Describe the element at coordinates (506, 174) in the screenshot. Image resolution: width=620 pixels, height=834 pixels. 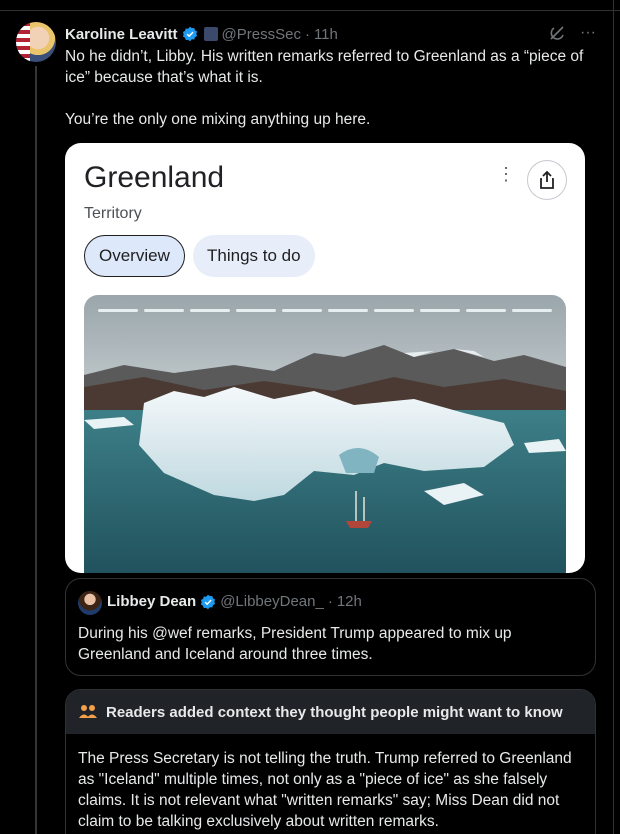
I see `kebab-icon: ⋮` at that location.